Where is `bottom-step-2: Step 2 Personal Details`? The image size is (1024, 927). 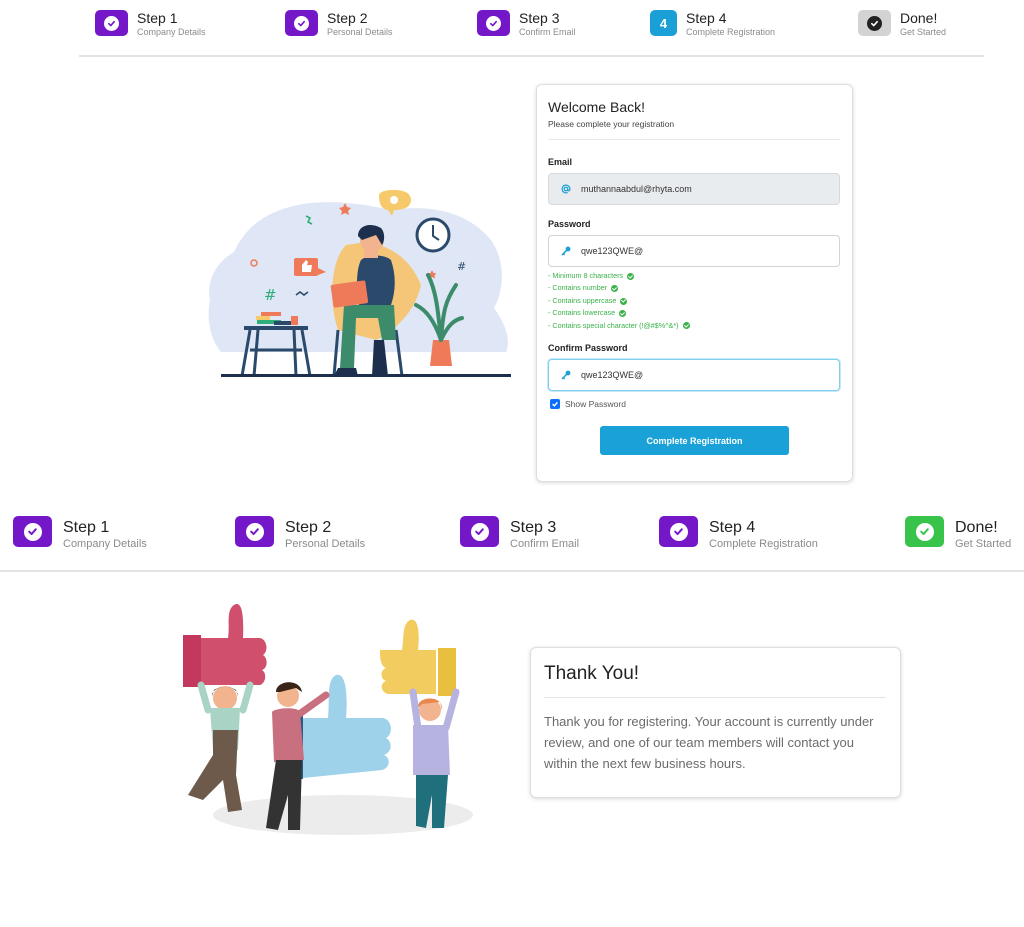
bottom-step-2: Step 2 Personal Details is located at coordinates (300, 533).